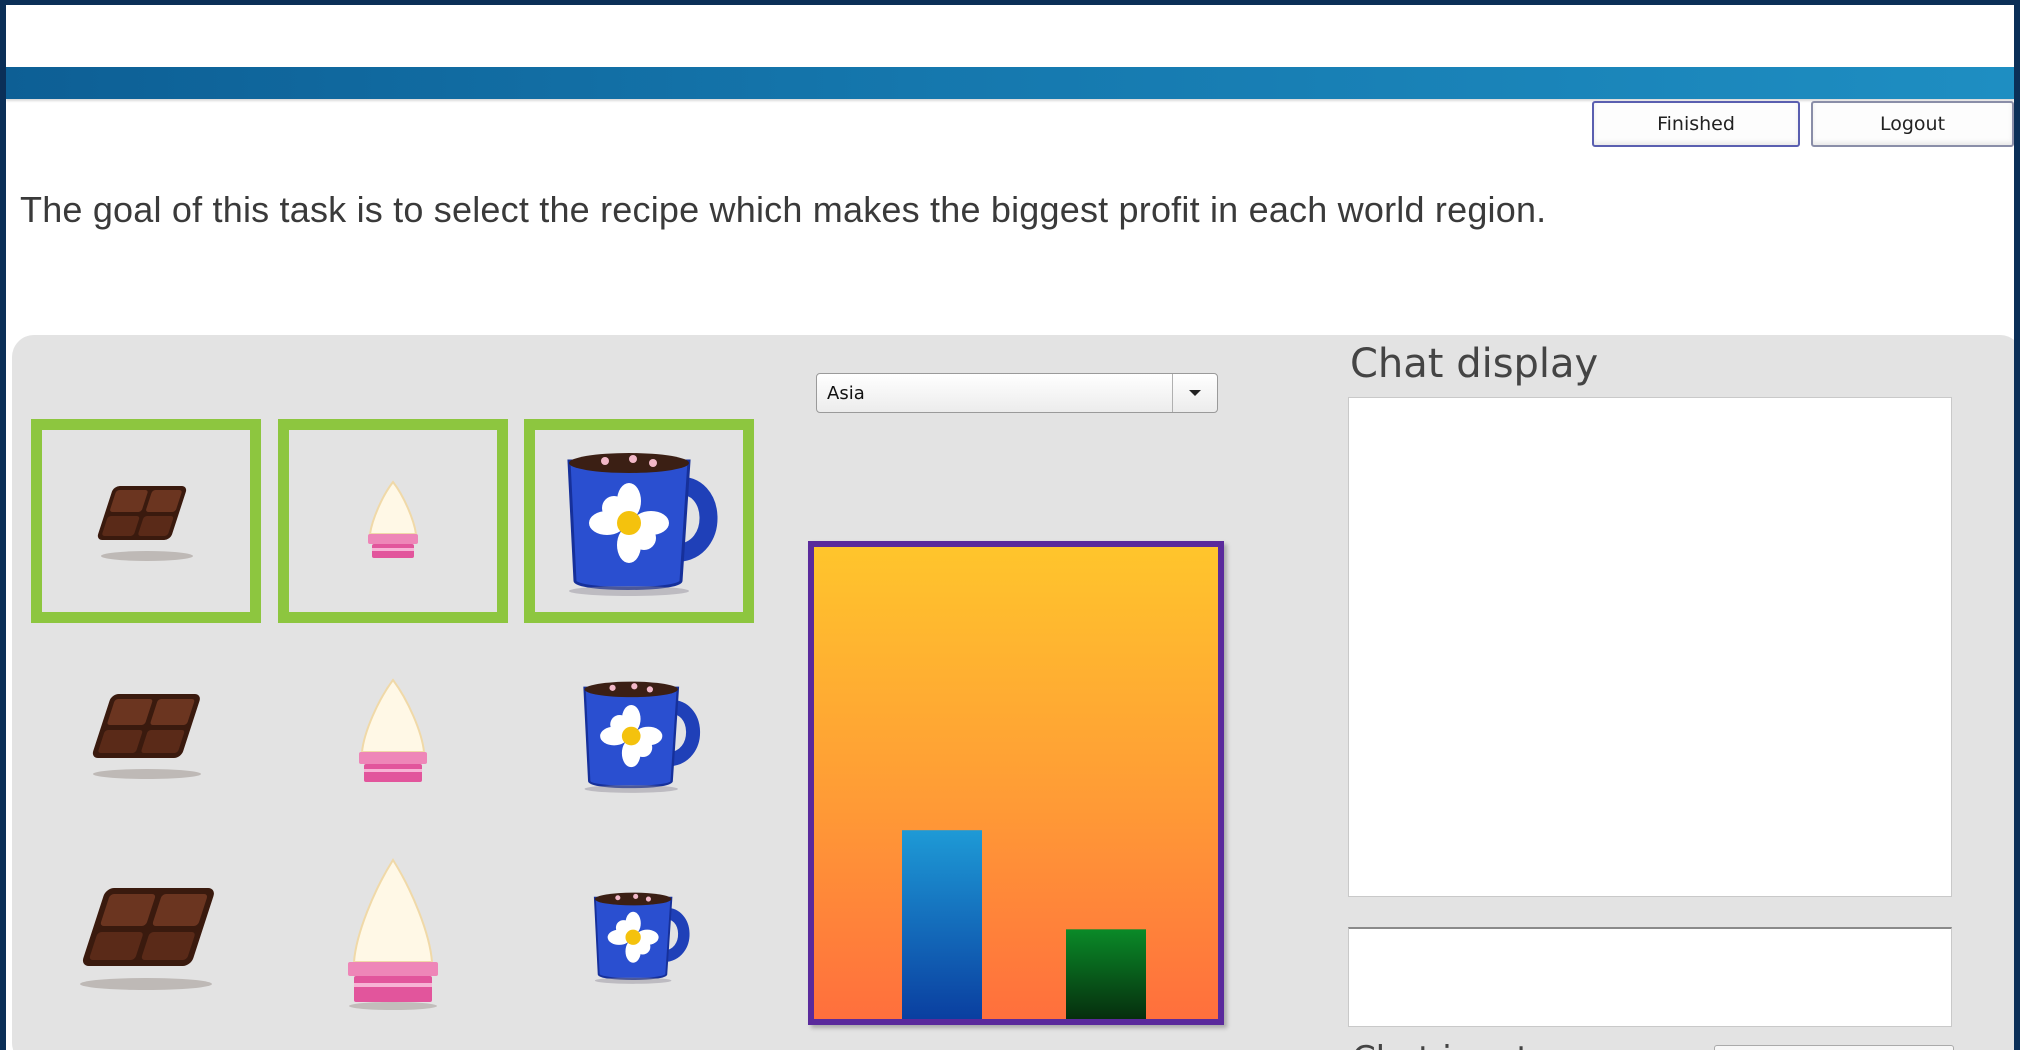 The height and width of the screenshot is (1050, 2020). I want to click on mug-medium-option, so click(639, 734).